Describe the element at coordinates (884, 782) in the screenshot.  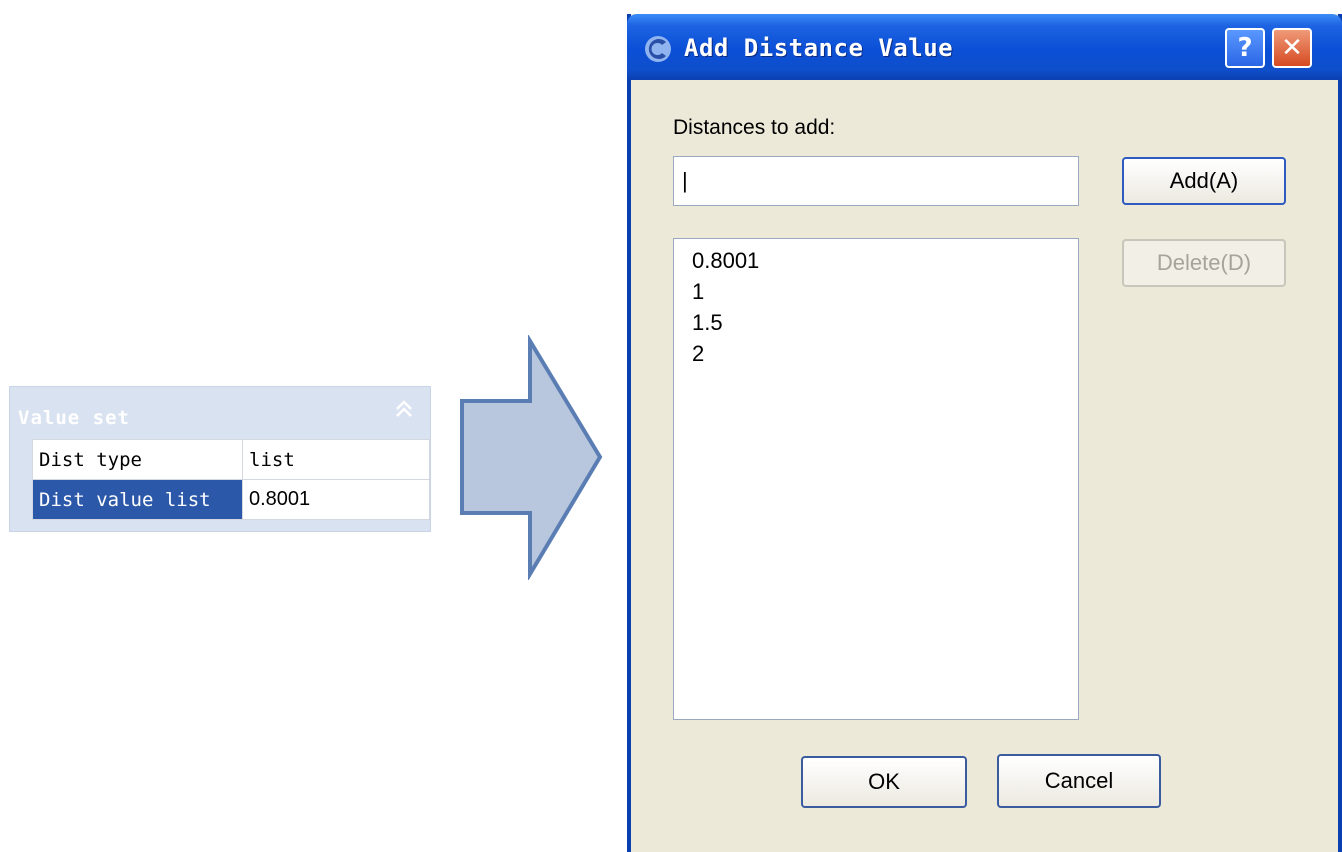
I see `ok-button: OK` at that location.